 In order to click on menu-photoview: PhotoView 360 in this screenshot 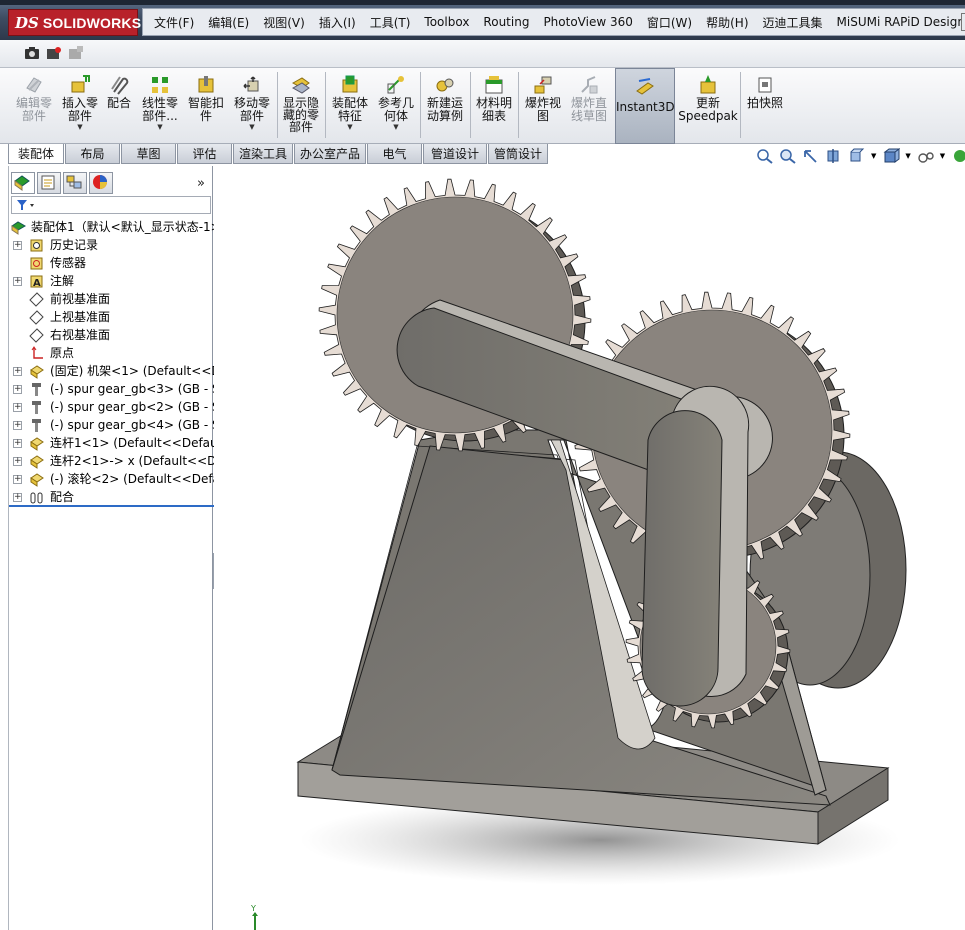, I will do `click(587, 22)`.